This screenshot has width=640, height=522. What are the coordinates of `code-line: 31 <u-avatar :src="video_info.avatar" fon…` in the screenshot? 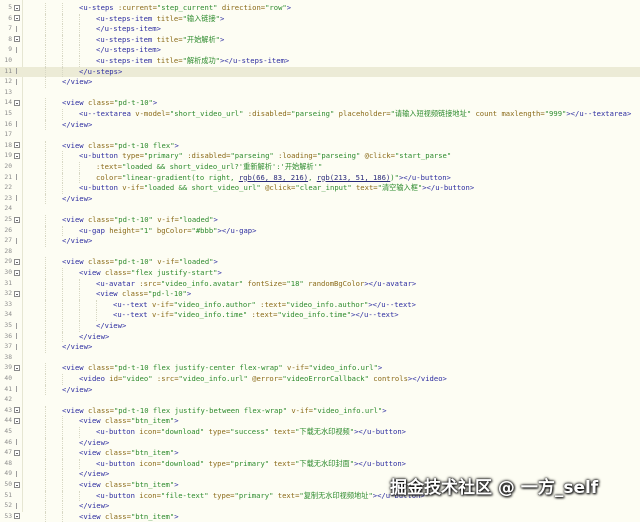 It's located at (320, 284).